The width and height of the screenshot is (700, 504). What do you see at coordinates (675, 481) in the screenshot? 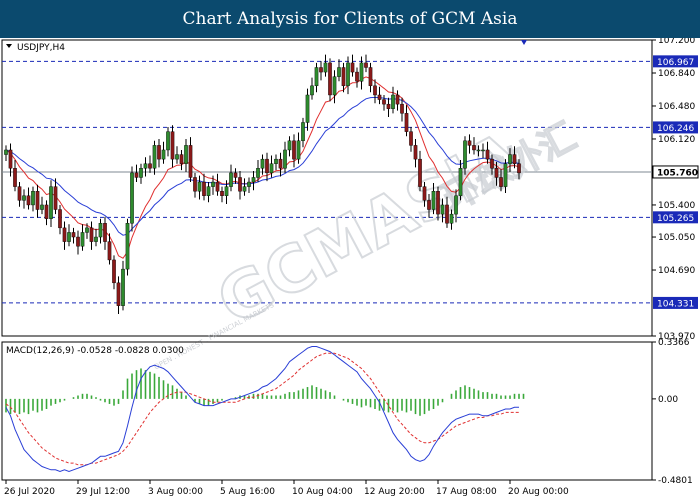
I see `macd-tick-label: -0.4801` at bounding box center [675, 481].